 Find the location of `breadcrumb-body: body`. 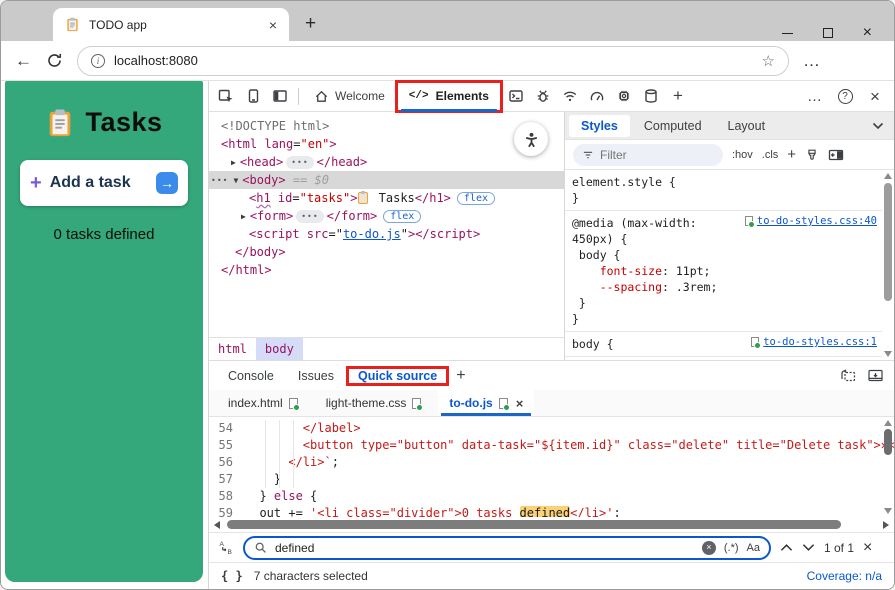

breadcrumb-body: body is located at coordinates (279, 349).